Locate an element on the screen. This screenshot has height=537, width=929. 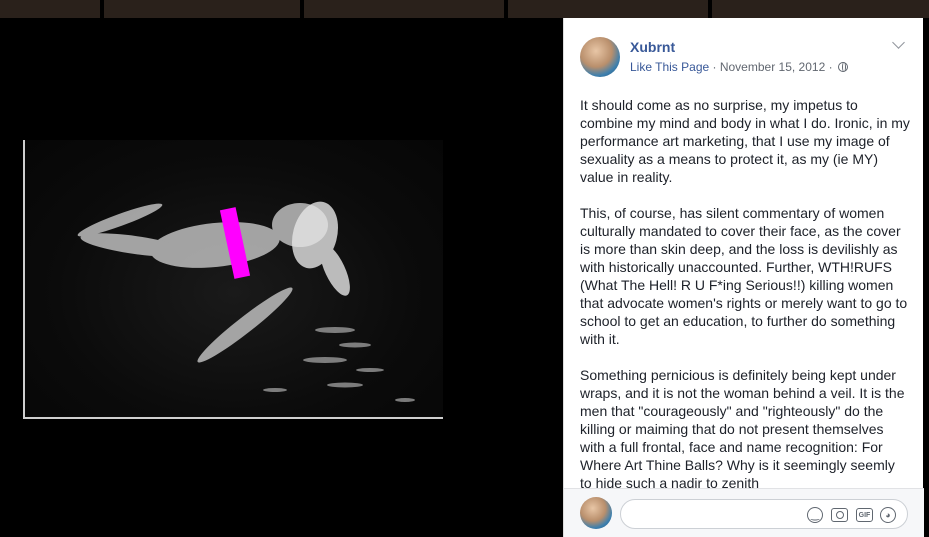
author-avatar is located at coordinates (600, 57).